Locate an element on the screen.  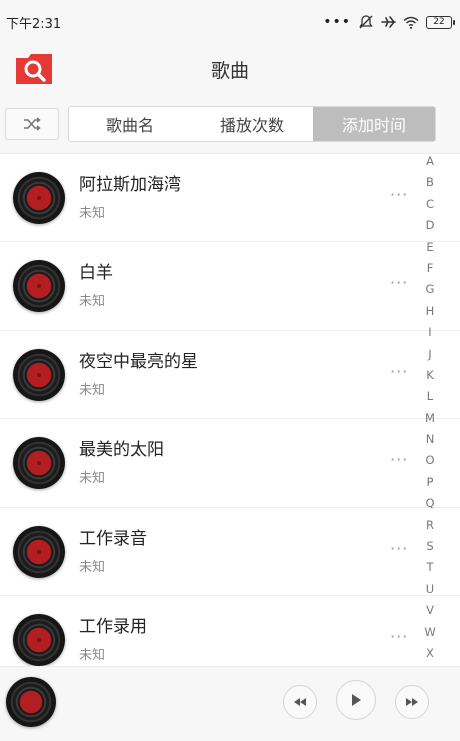
rewind-icon is located at coordinates (300, 702).